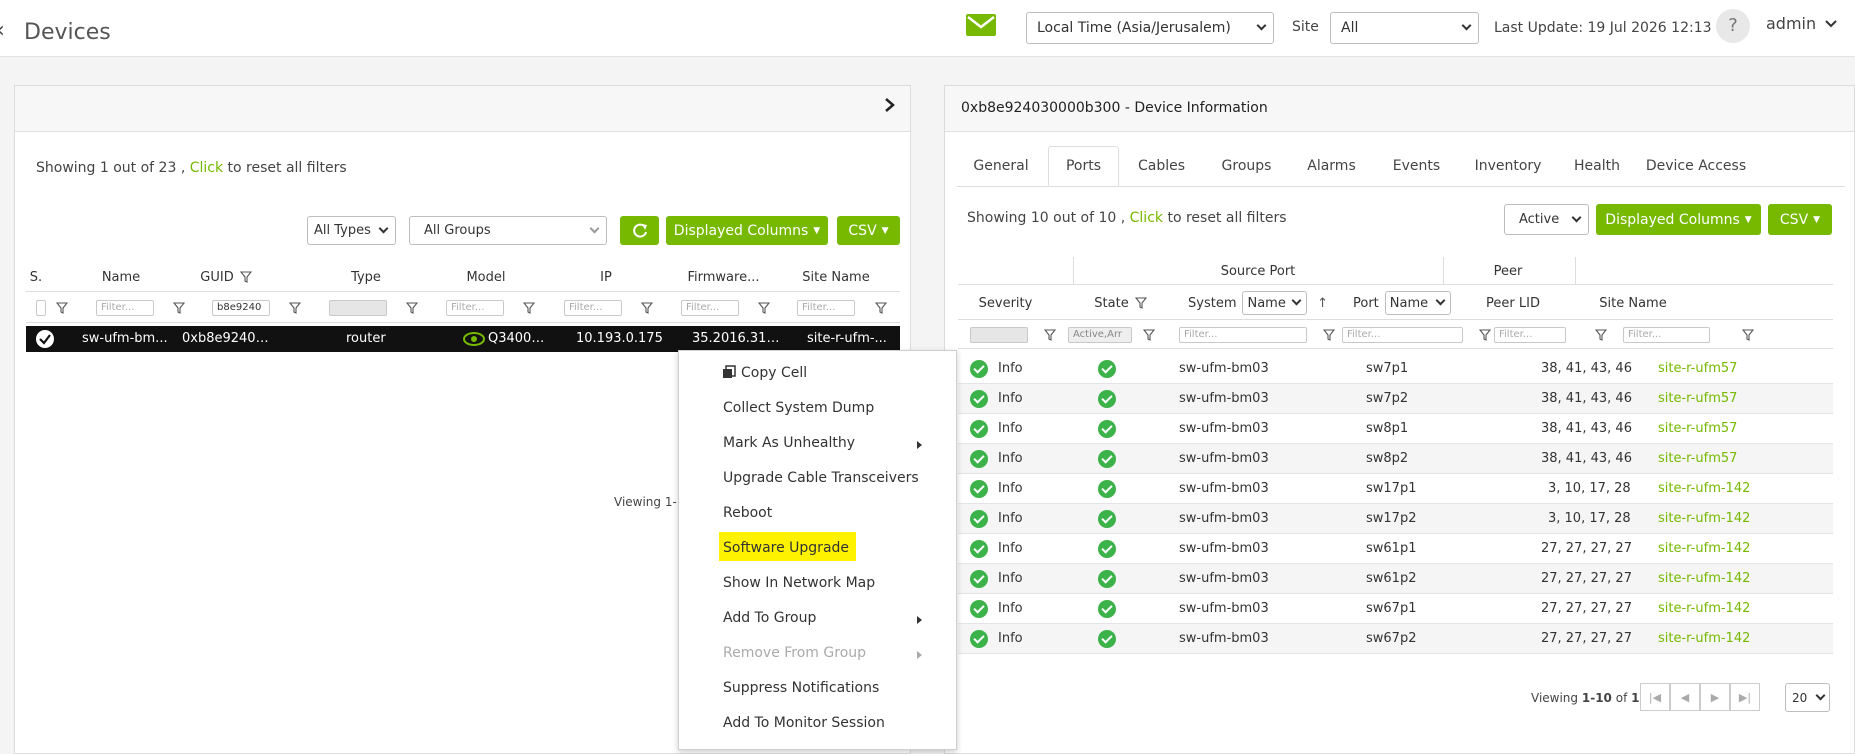  I want to click on expand-icon, so click(890, 106).